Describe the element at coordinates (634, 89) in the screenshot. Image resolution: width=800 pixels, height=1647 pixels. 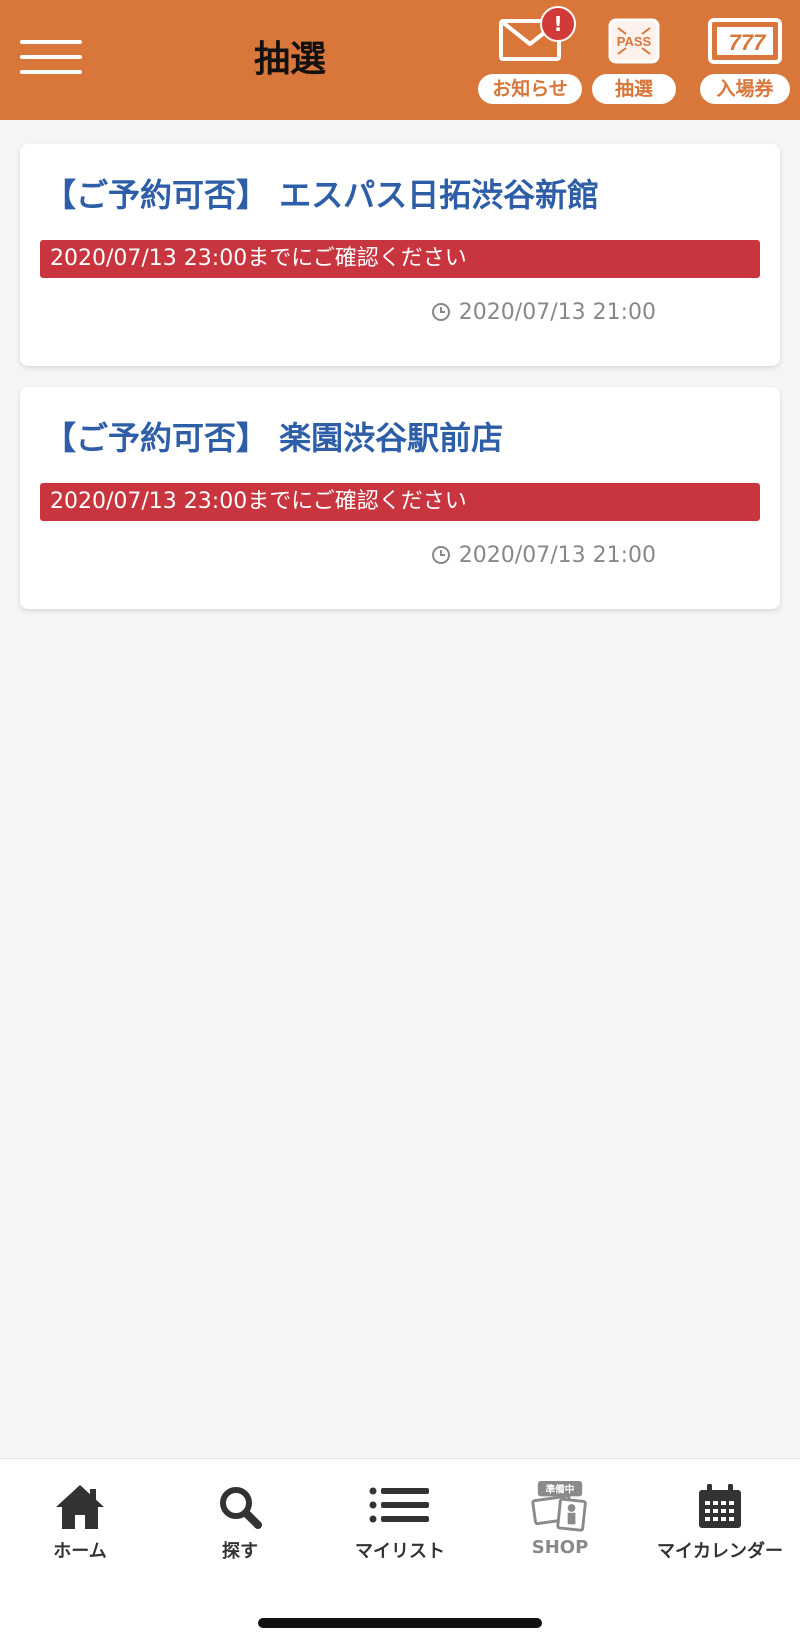
I see `lottery-label: 抽選` at that location.